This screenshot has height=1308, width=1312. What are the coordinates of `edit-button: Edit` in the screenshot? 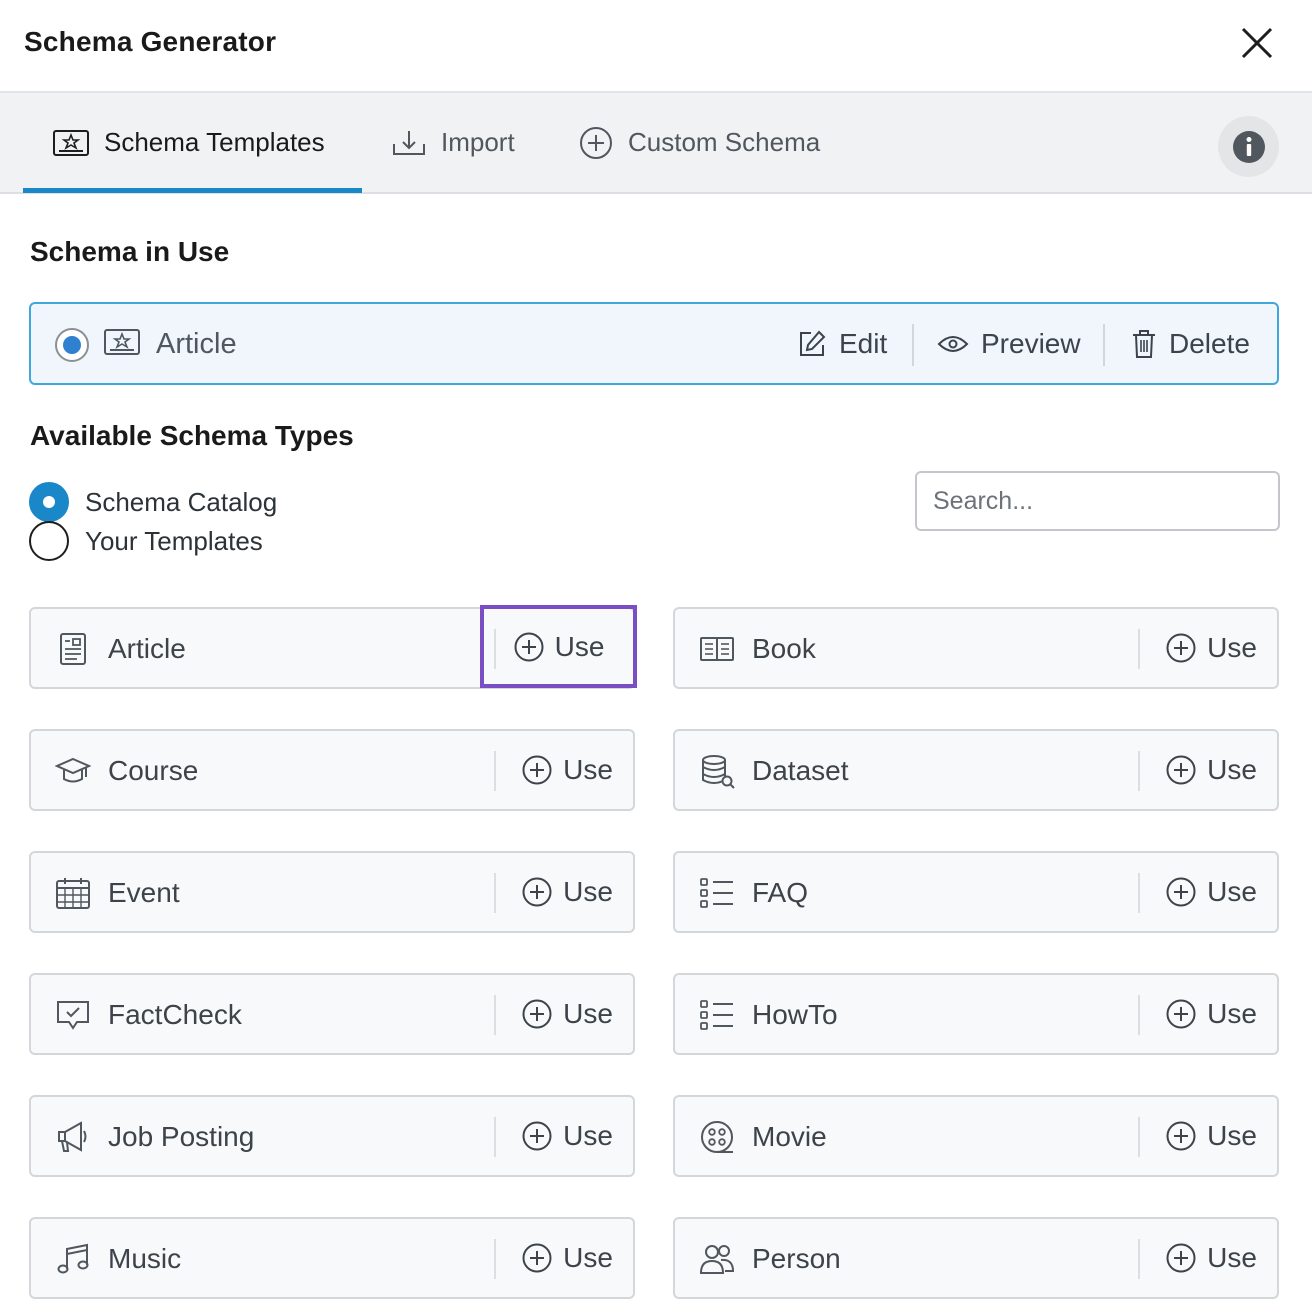 It's located at (842, 343).